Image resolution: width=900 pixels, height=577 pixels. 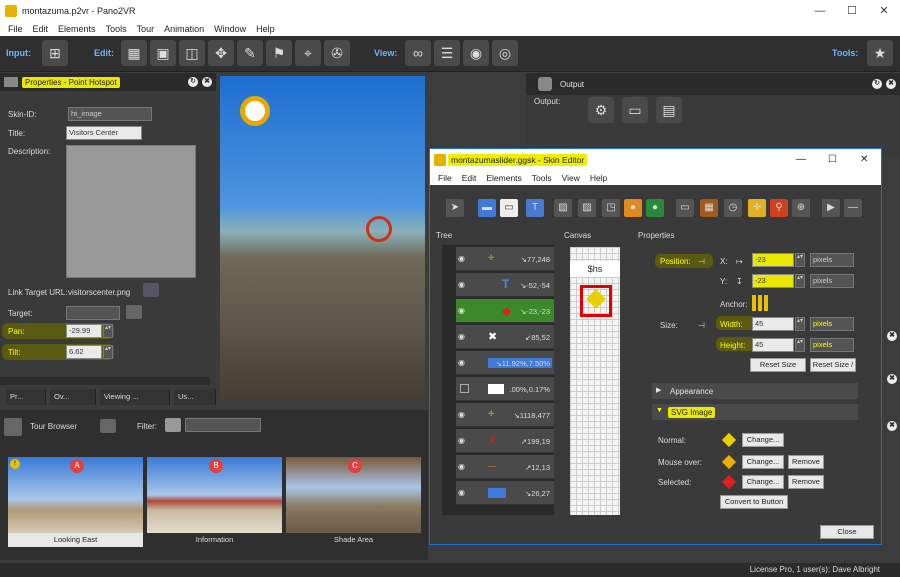 I want to click on convert-to-button: Convert to Button, so click(x=754, y=502).